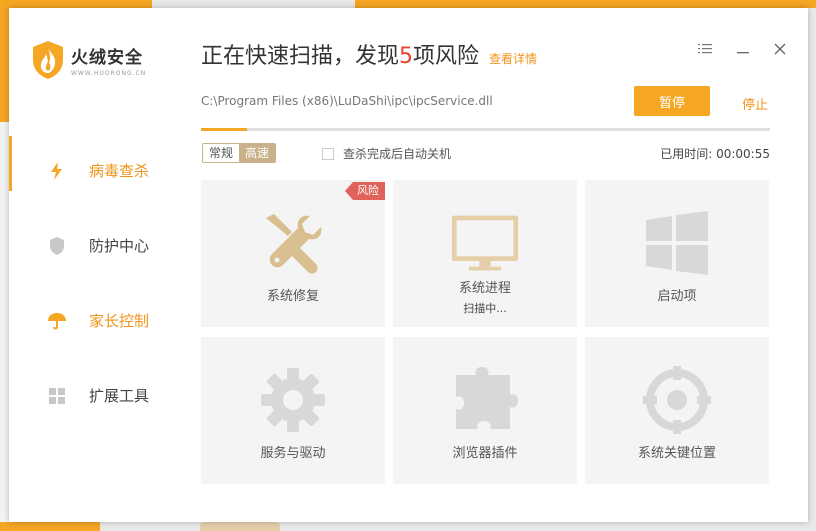 The width and height of the screenshot is (816, 531). I want to click on monitor-icon, so click(485, 243).